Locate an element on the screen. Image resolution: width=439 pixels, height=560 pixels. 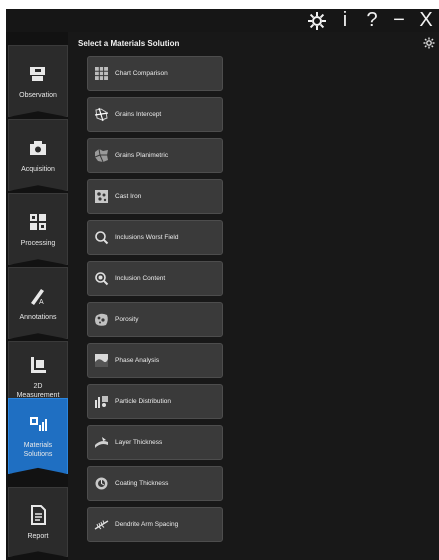
close-button: X is located at coordinates (426, 20).